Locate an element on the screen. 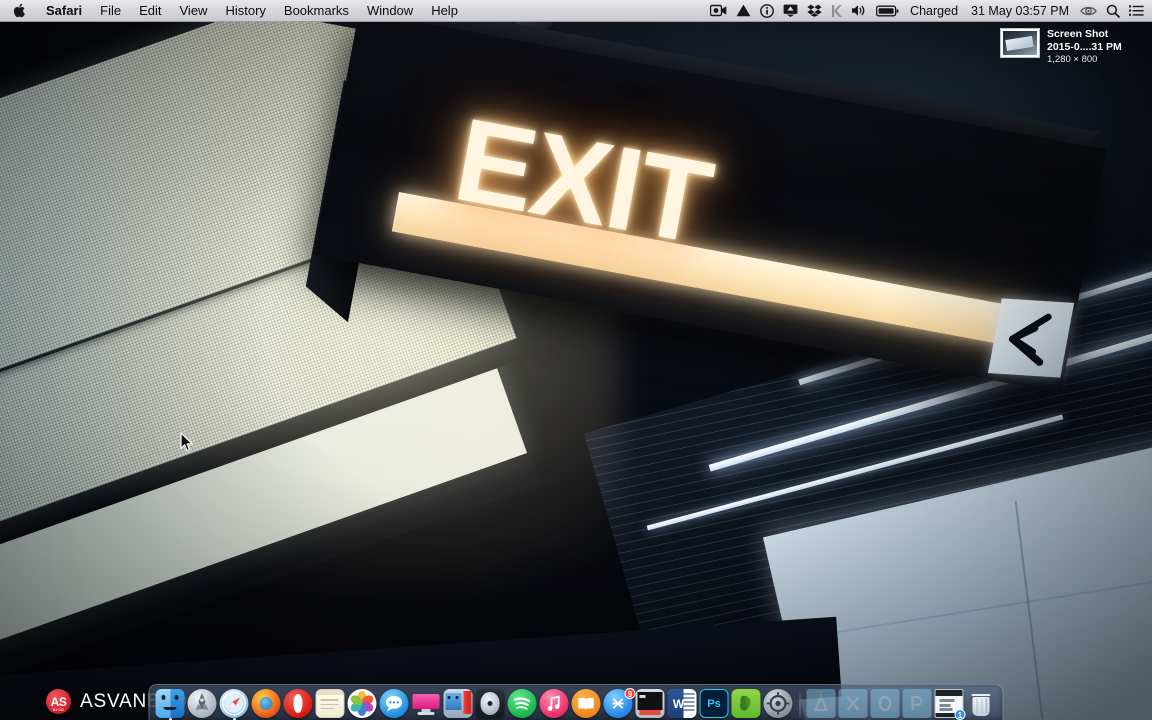 This screenshot has height=720, width=1152. desktop-file-meta: Screen Shot 2015-0....31 PM 1,280 × 800 is located at coordinates (1096, 47).